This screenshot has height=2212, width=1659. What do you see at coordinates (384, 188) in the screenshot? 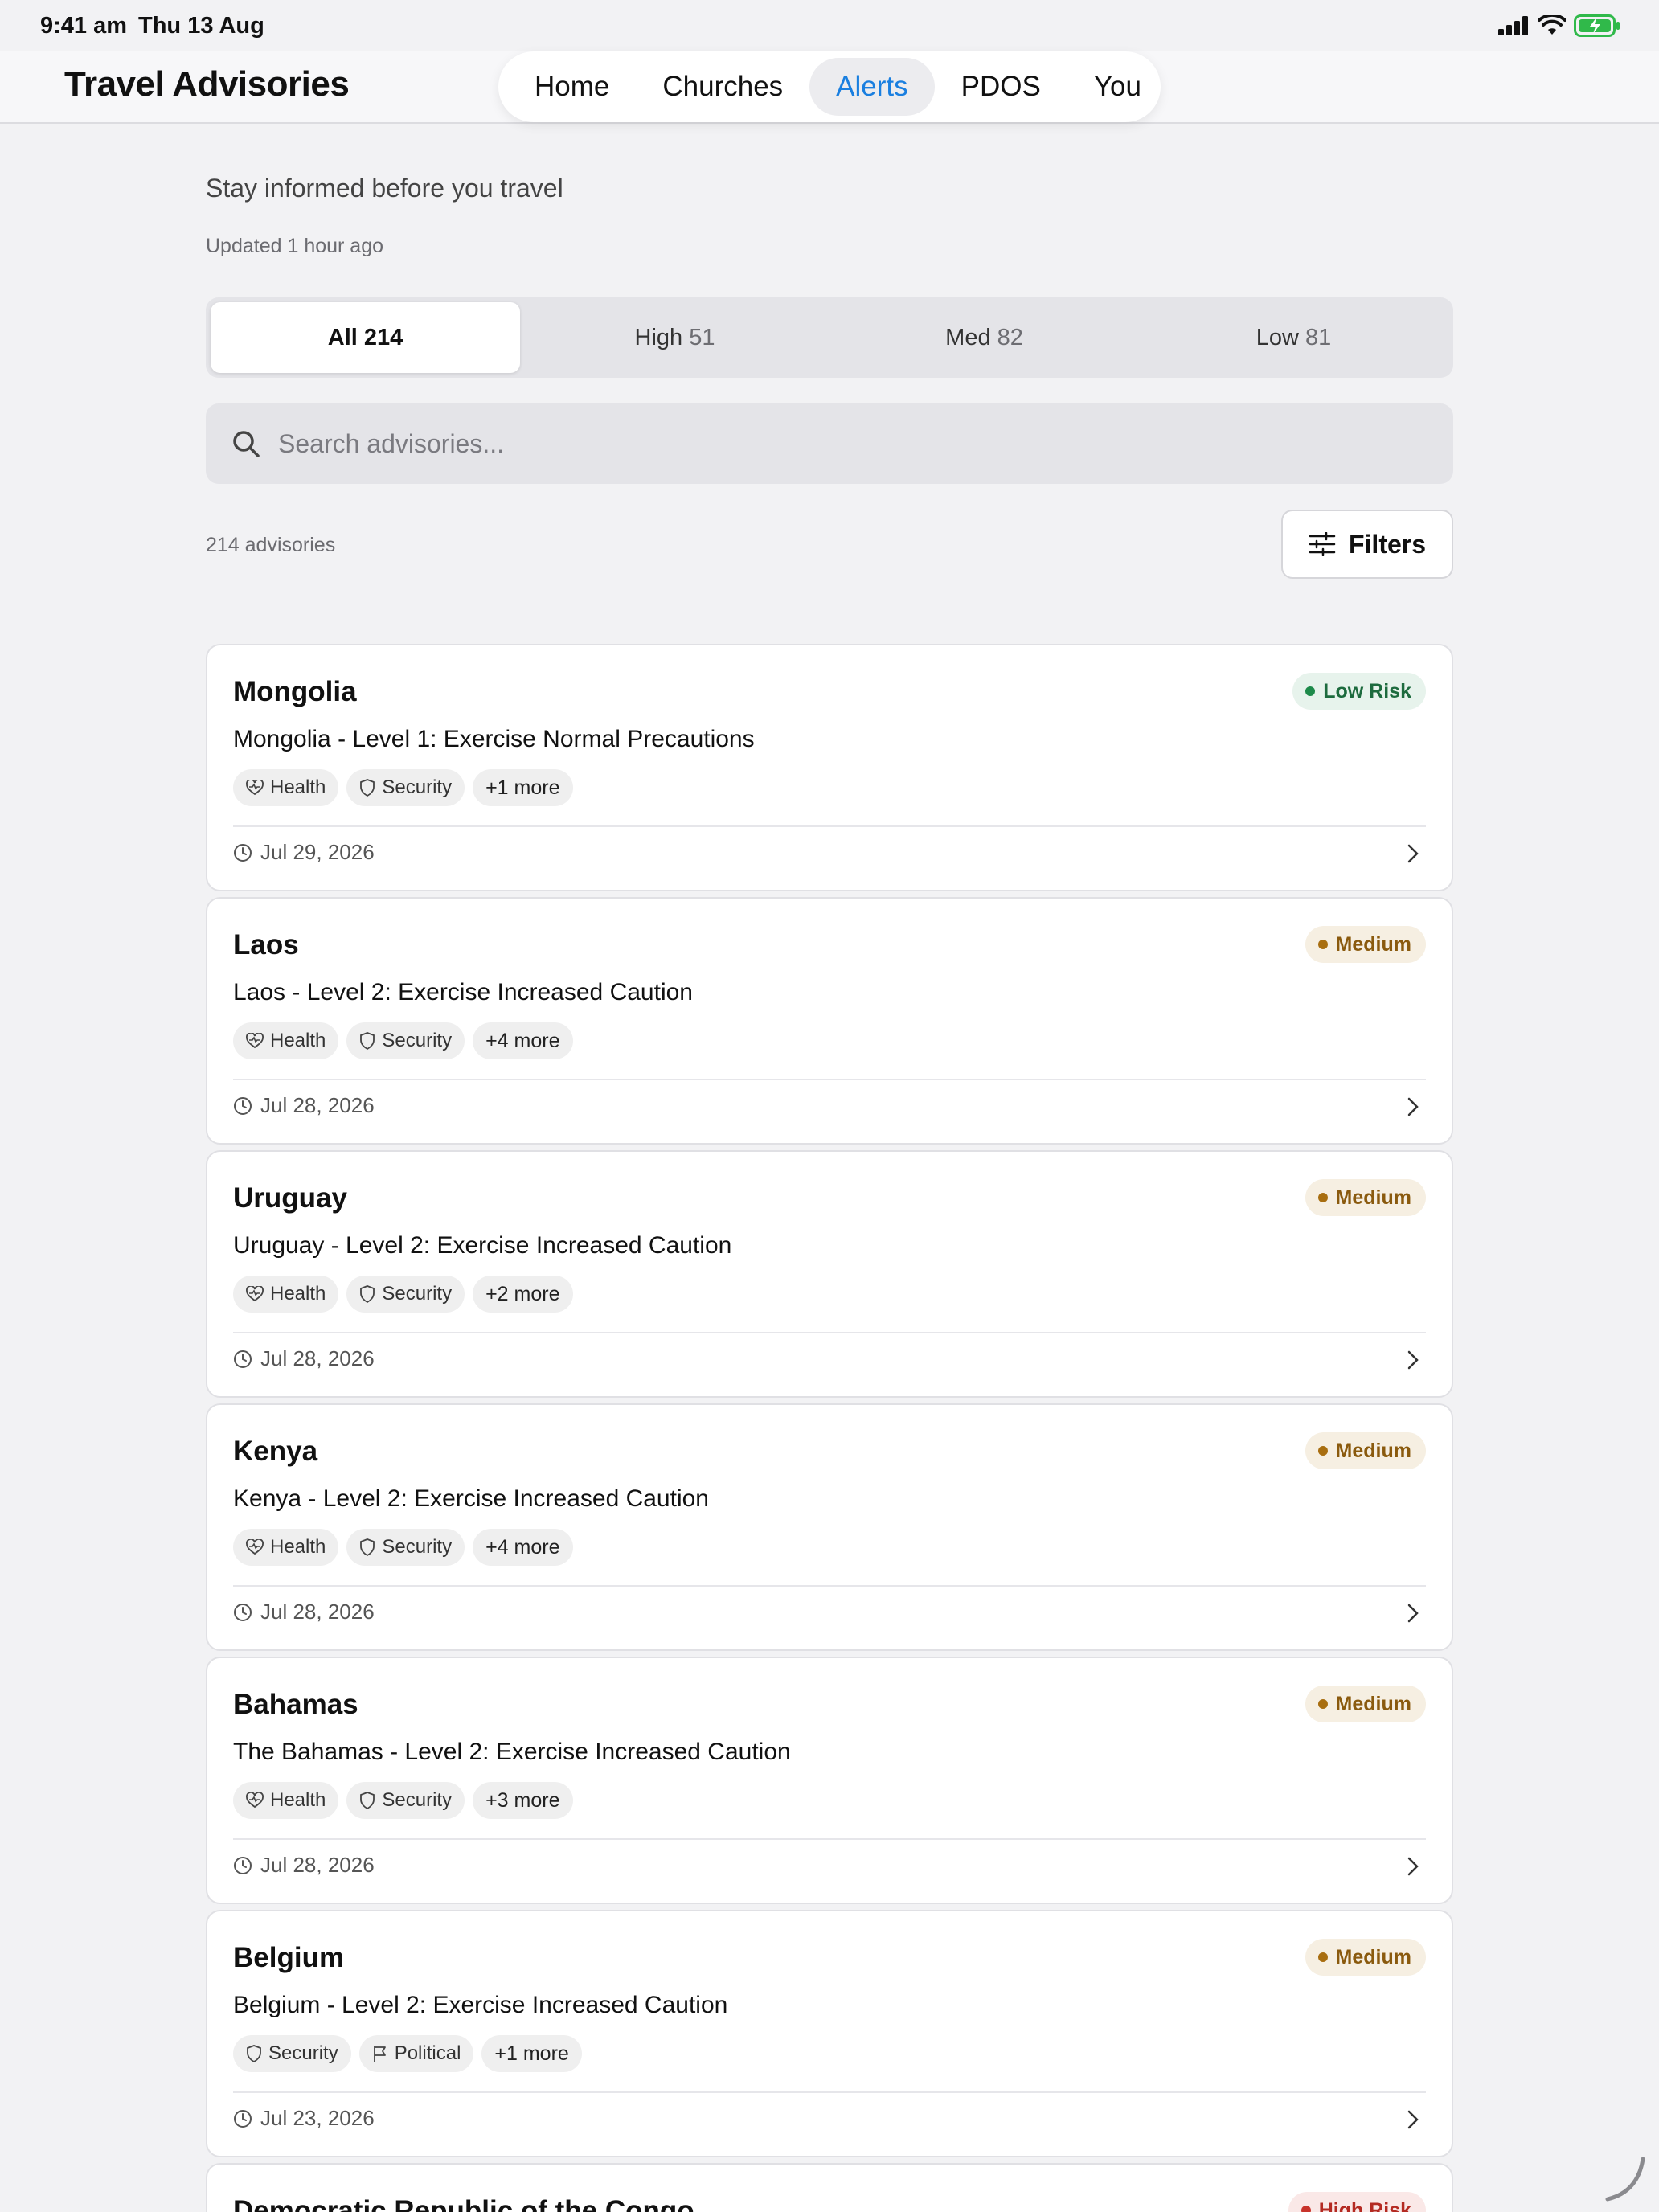
I see `page-subtitle: Stay informed before you travel` at bounding box center [384, 188].